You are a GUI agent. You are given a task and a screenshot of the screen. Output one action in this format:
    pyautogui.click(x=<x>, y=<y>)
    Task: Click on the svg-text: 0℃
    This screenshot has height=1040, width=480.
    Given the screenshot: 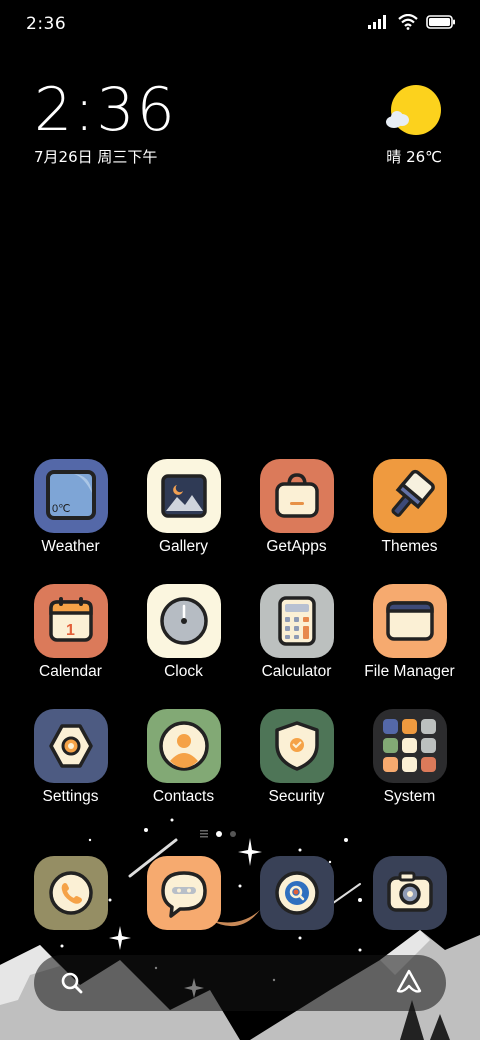 What is the action you would take?
    pyautogui.click(x=61, y=509)
    